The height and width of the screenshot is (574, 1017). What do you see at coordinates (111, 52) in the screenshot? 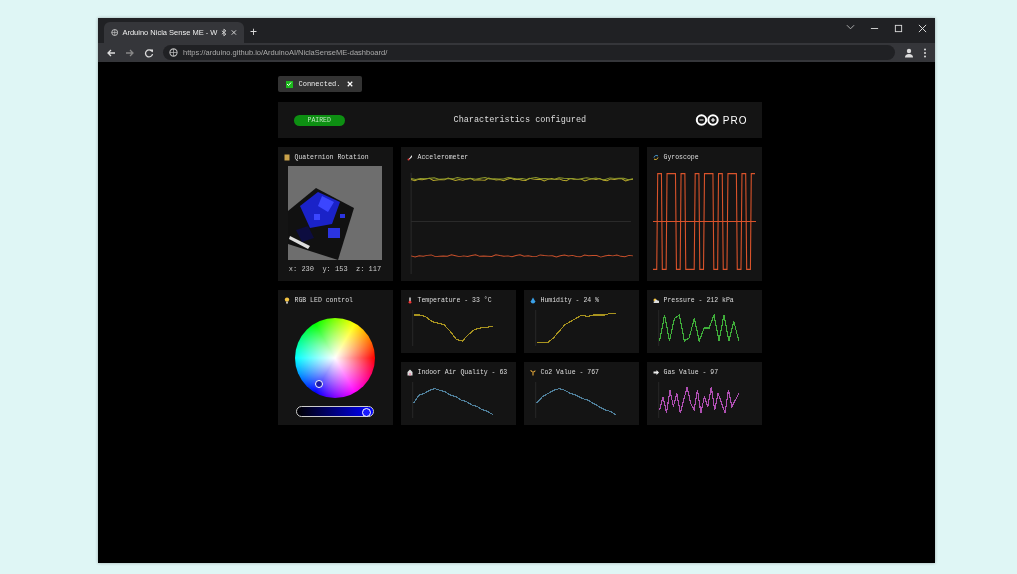
I see `back-icon` at bounding box center [111, 52].